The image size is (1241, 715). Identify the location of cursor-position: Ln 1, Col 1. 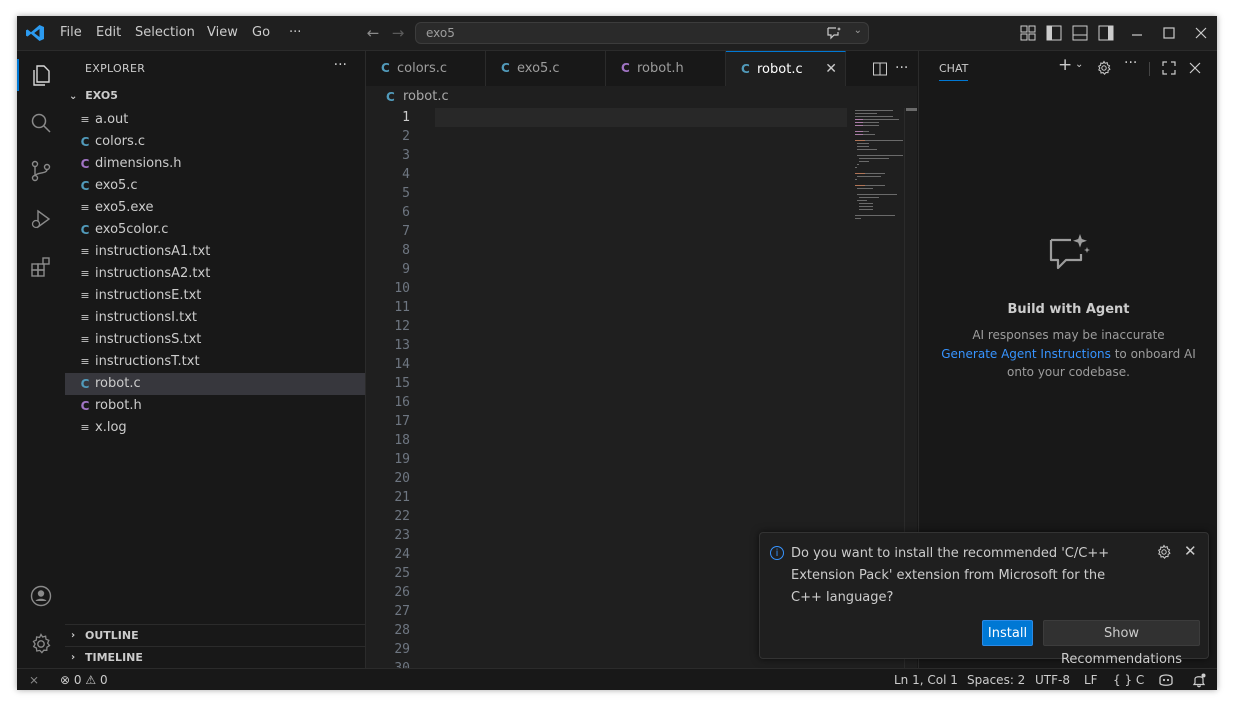
(926, 679).